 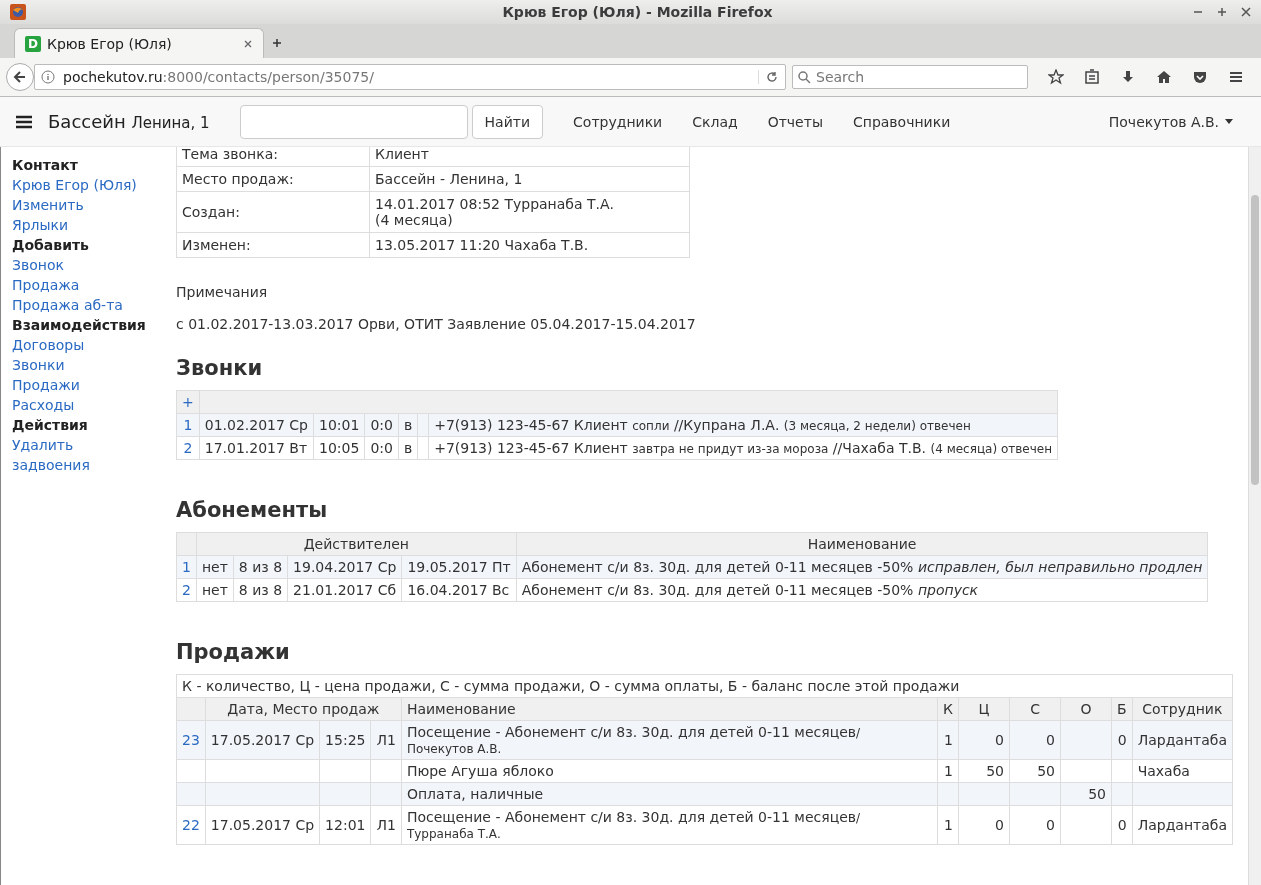 What do you see at coordinates (273, 245) in the screenshot?
I see `table-cell: Изменен:` at bounding box center [273, 245].